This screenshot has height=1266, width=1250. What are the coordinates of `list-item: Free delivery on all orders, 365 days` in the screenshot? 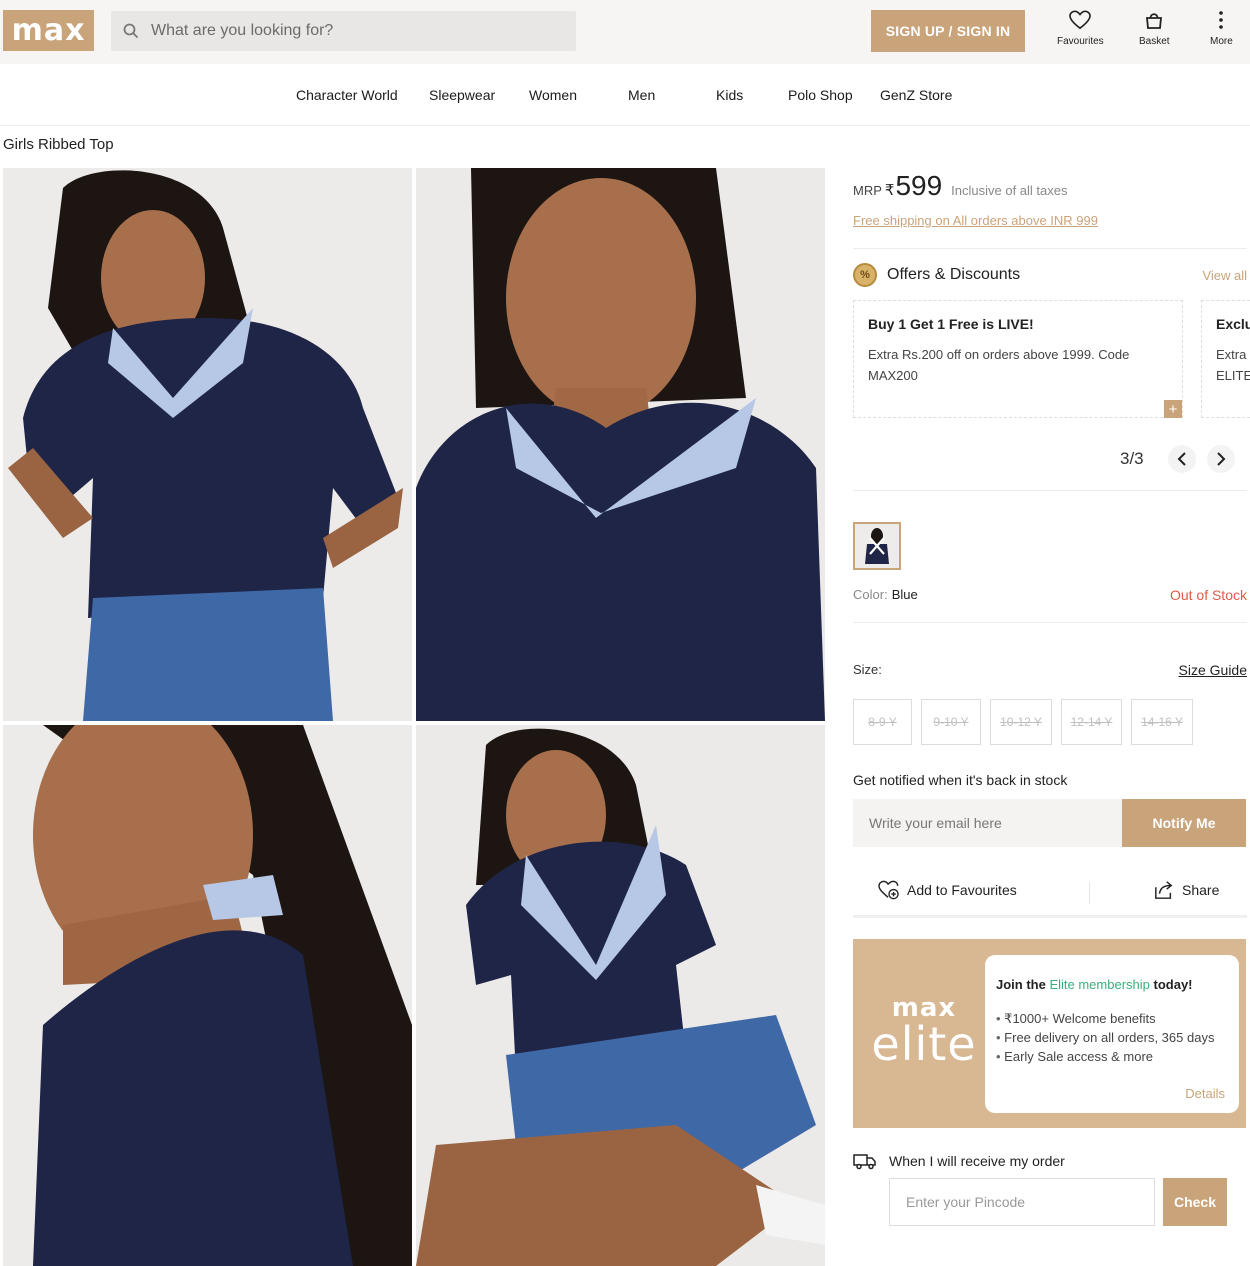 It's located at (1112, 1037).